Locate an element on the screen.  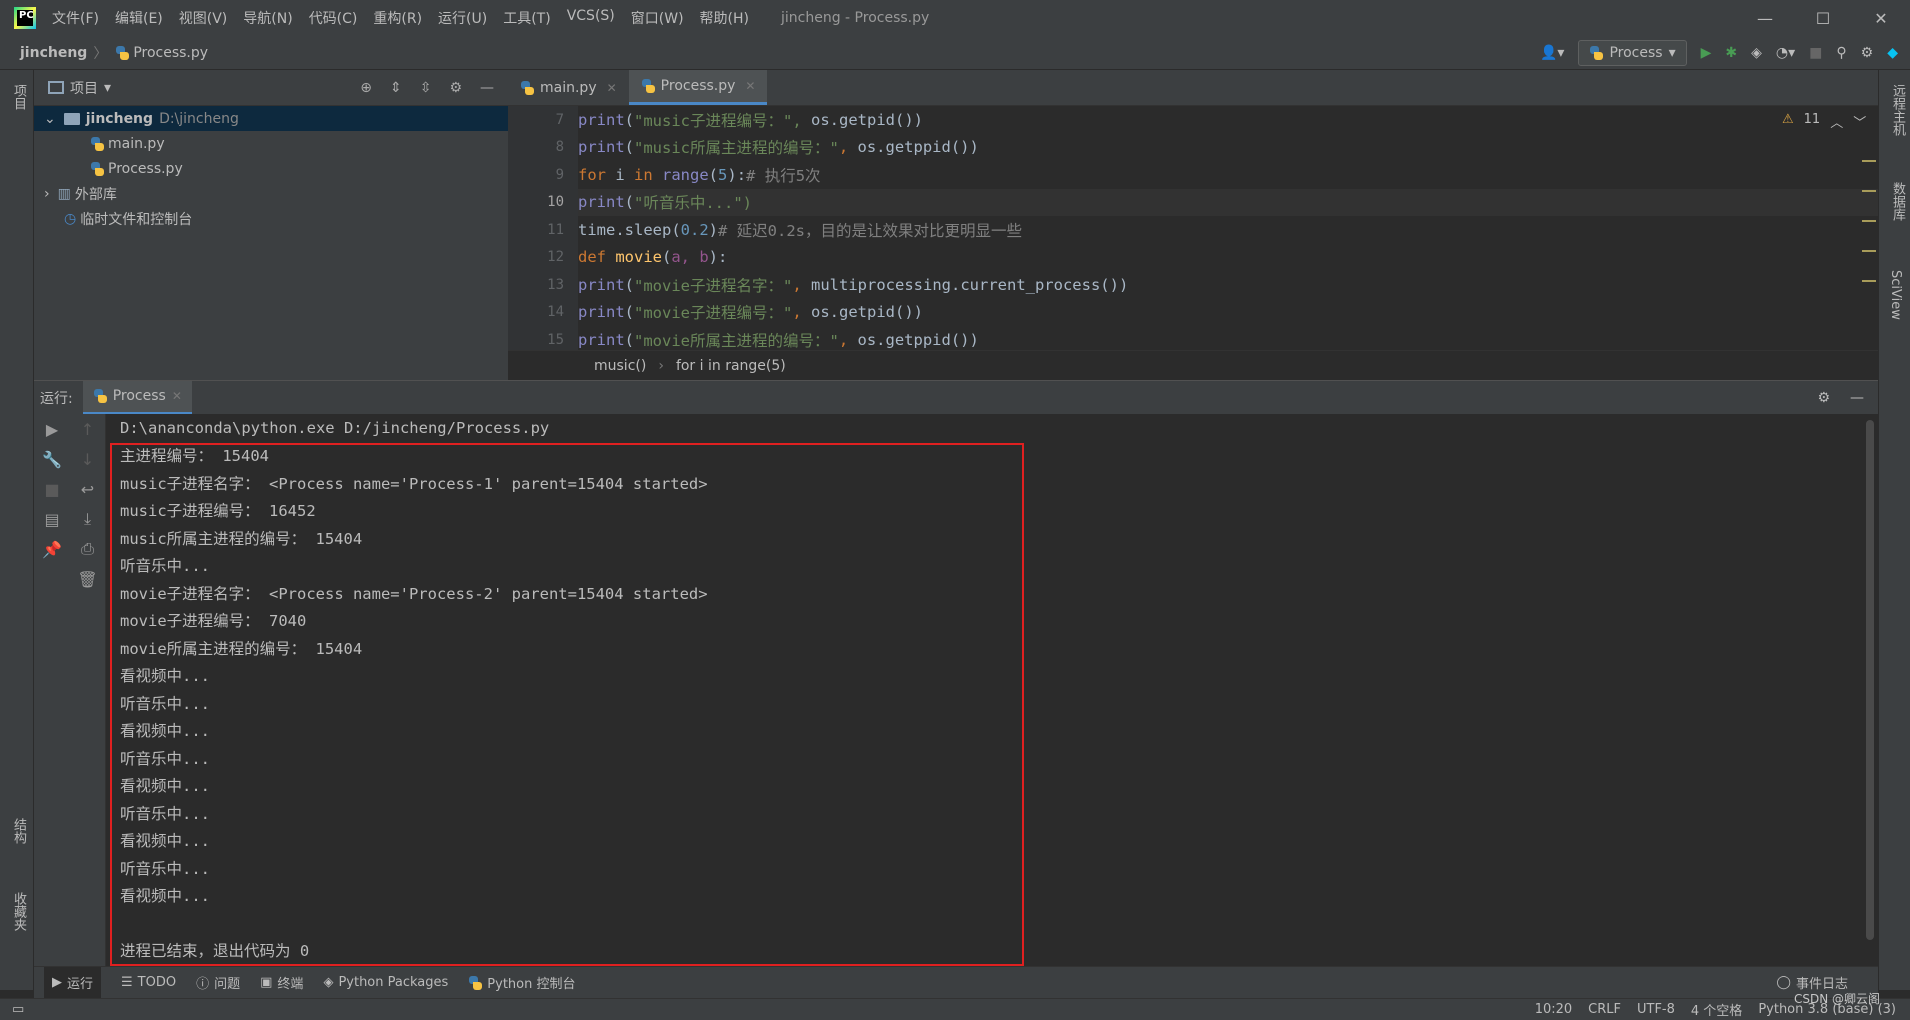
breadcrumb-file: Process.py is located at coordinates (161, 53).